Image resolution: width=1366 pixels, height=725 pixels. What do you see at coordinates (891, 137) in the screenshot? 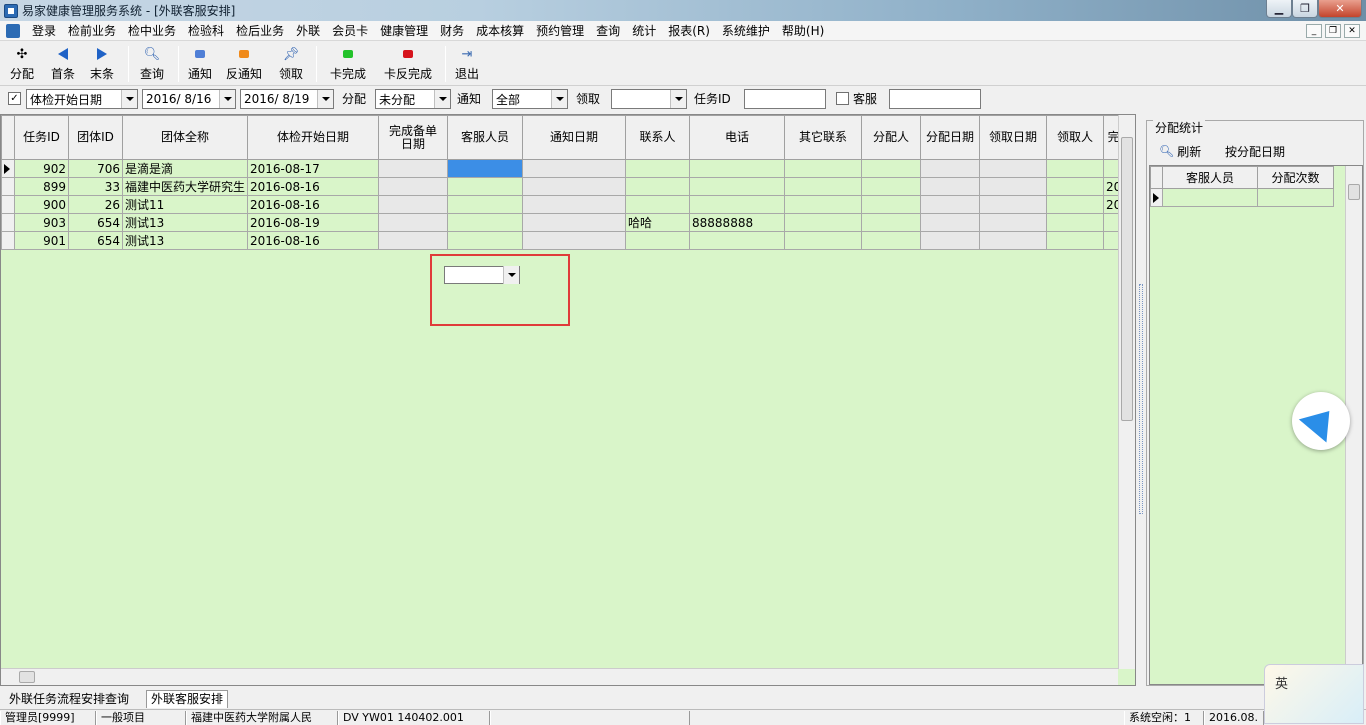
I see `column-header: 分配人` at bounding box center [891, 137].